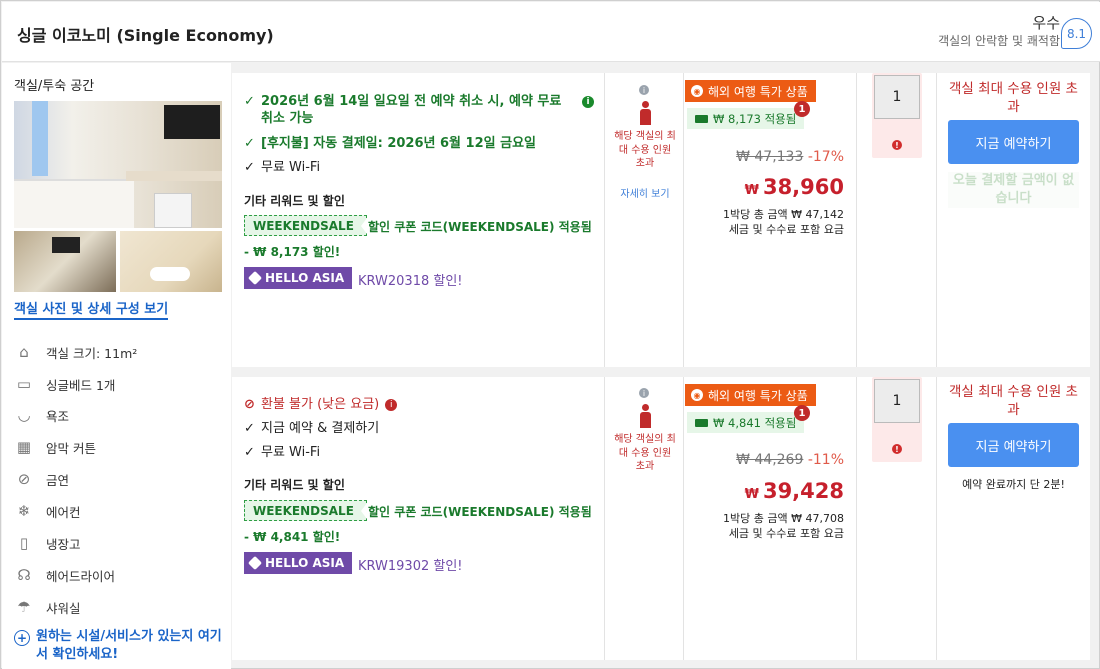  Describe the element at coordinates (783, 222) in the screenshot. I see `price-total-note: 1박당 총 금액 ₩ 47,142 세금 및 수수료 포함 요금` at that location.